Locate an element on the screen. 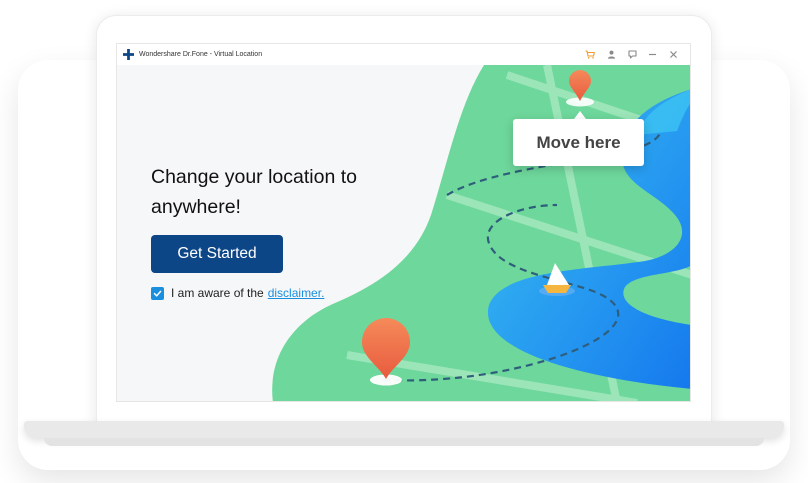 This screenshot has width=808, height=483. close-icon is located at coordinates (673, 54).